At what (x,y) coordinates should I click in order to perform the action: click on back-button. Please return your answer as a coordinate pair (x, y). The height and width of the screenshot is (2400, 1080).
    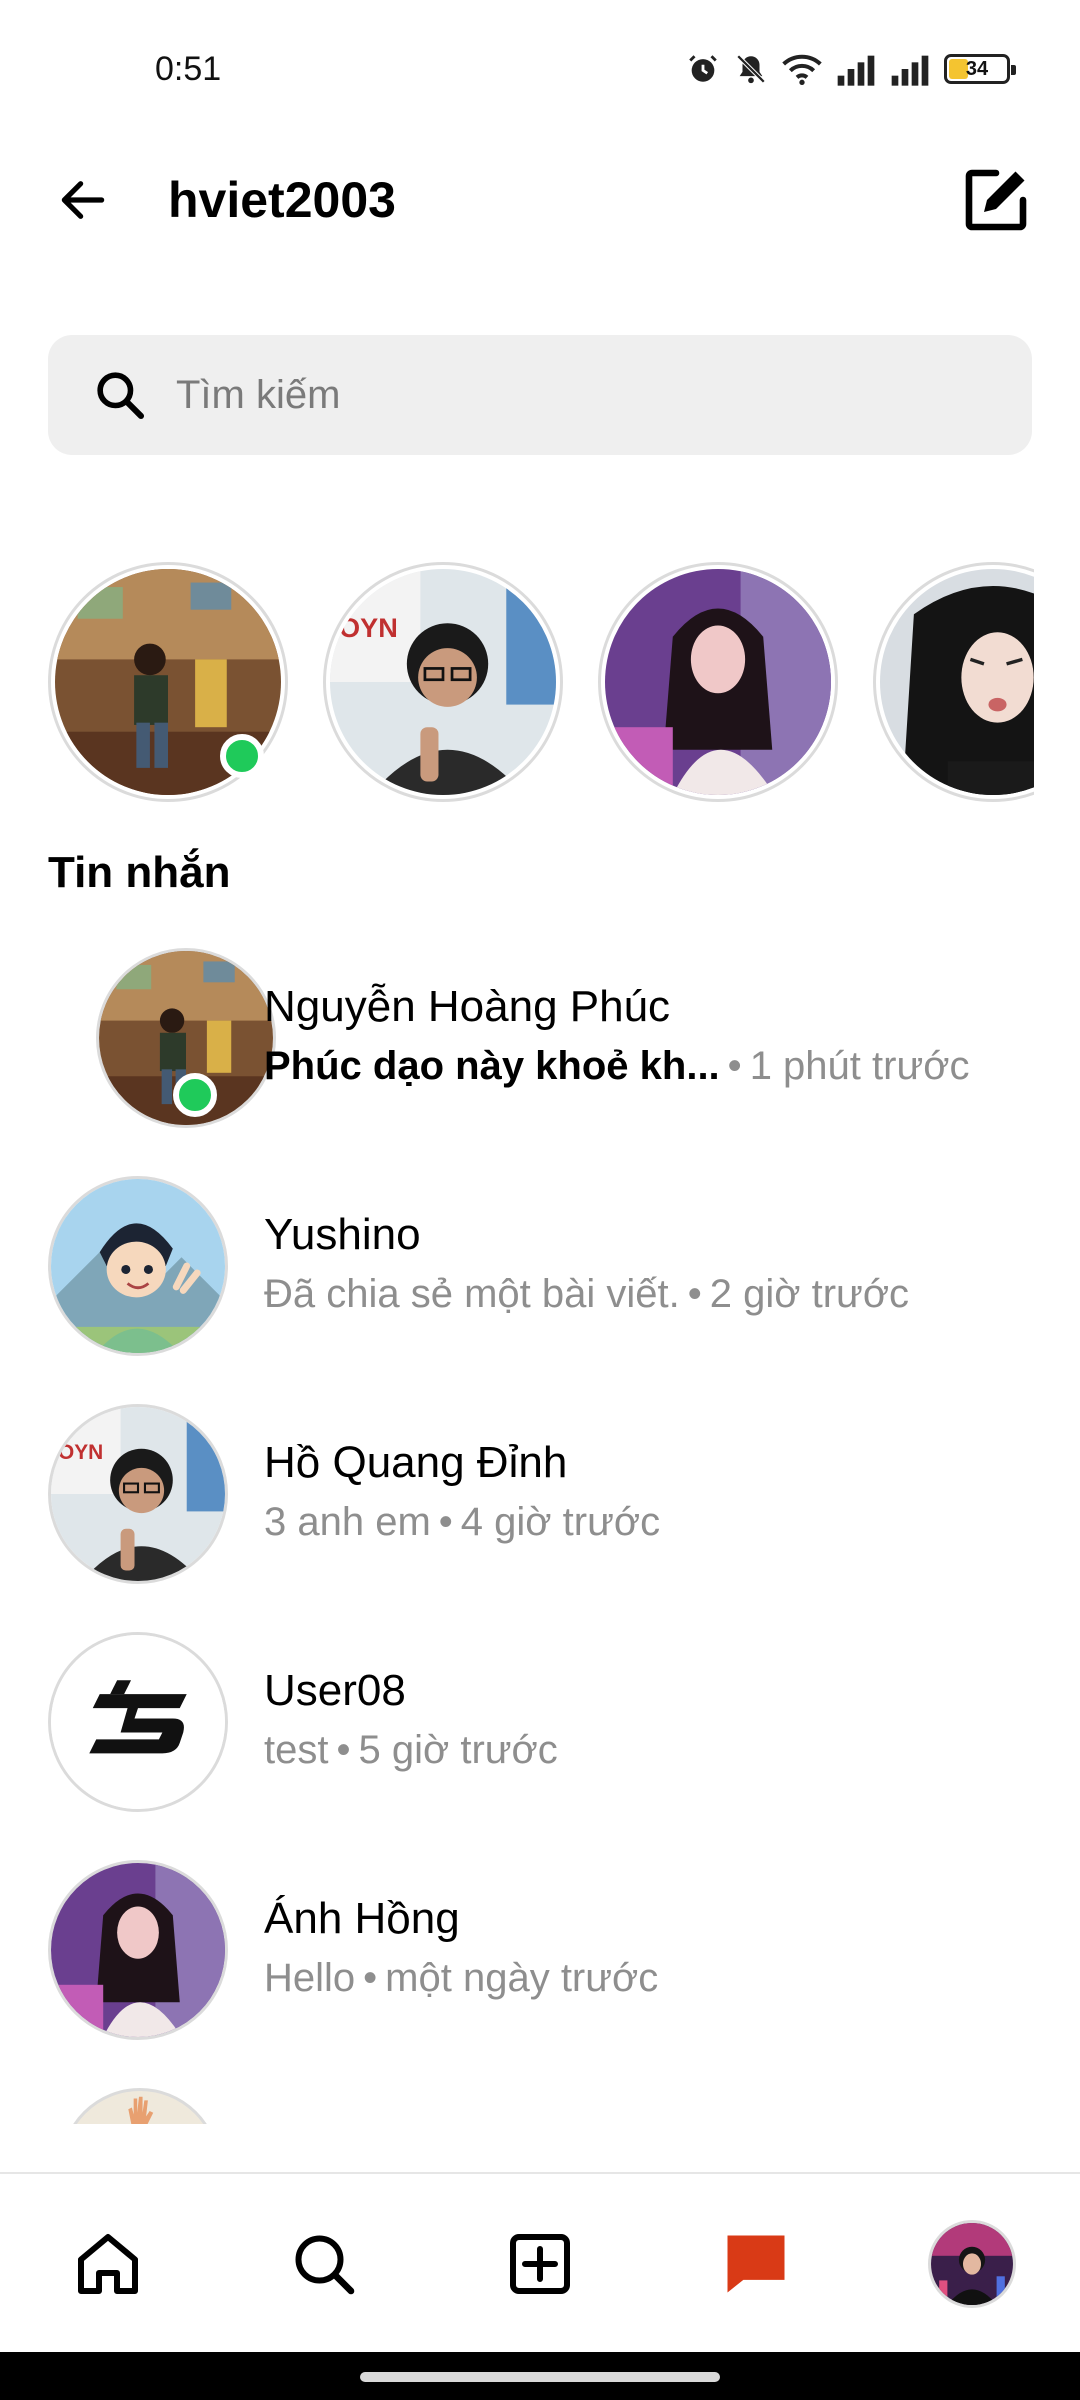
    Looking at the image, I should click on (83, 200).